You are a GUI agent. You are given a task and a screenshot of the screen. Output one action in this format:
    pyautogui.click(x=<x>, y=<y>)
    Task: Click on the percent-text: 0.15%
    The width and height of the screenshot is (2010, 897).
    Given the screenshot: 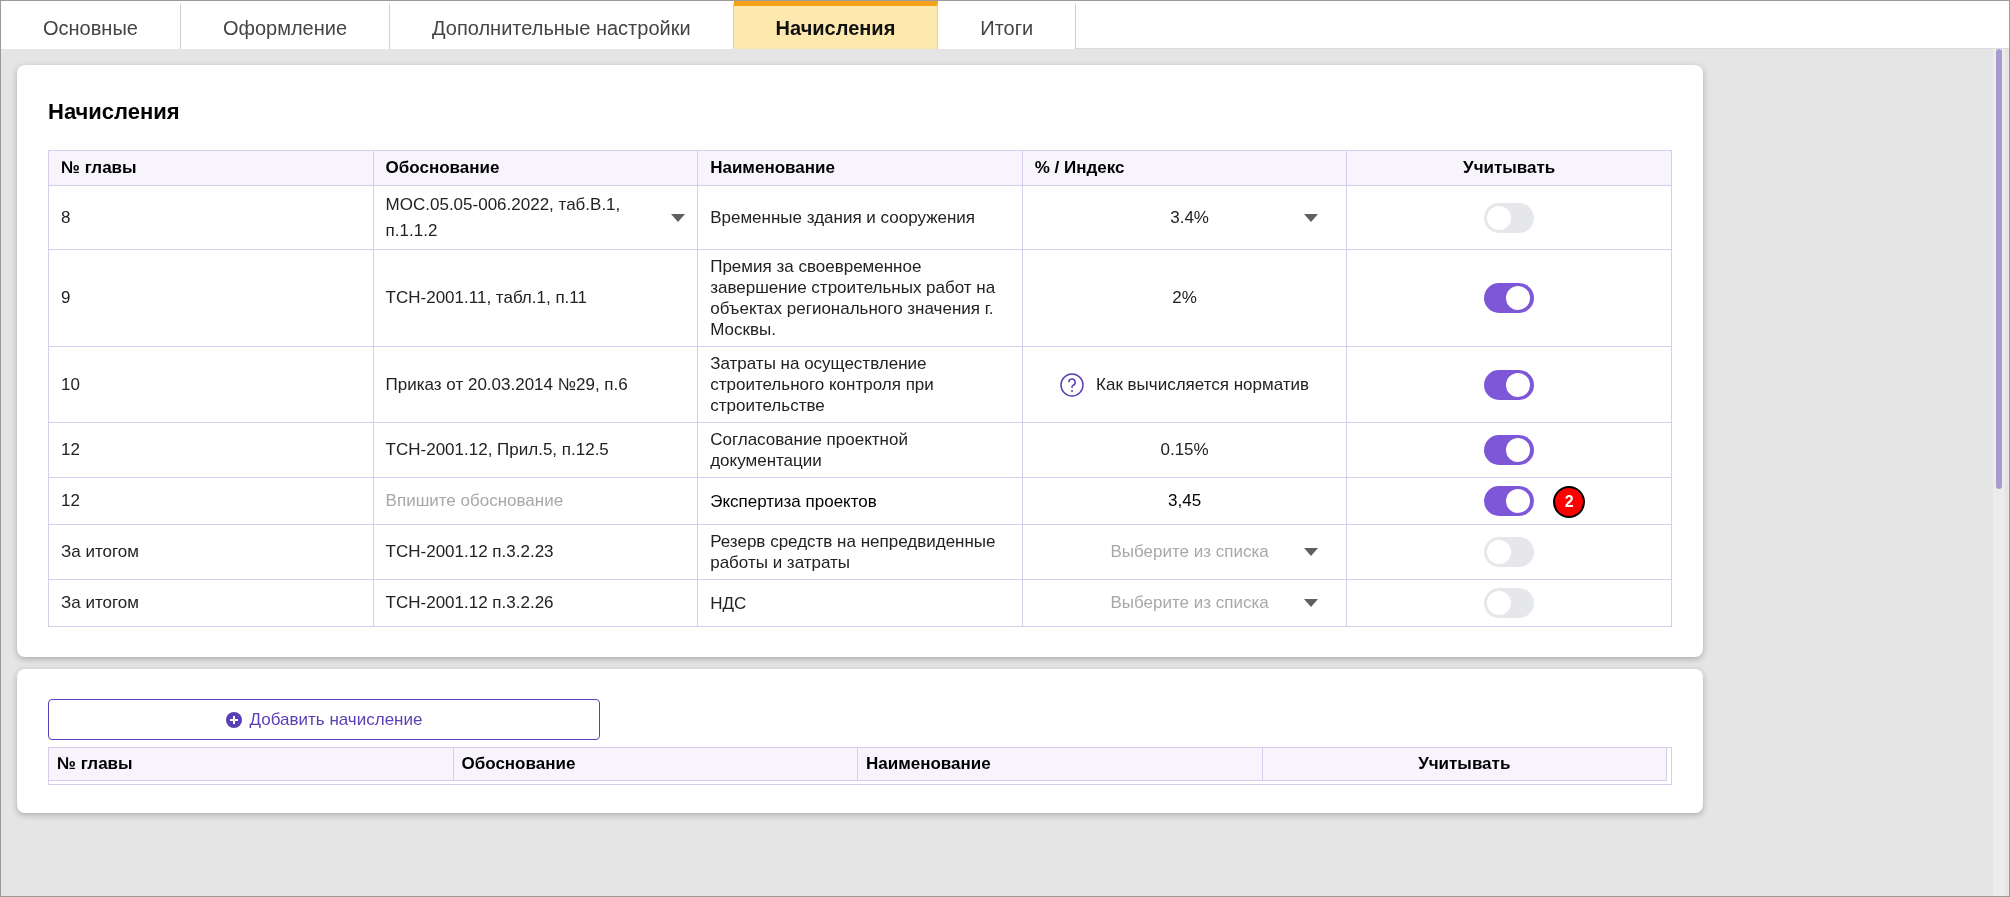 What is the action you would take?
    pyautogui.click(x=1184, y=450)
    